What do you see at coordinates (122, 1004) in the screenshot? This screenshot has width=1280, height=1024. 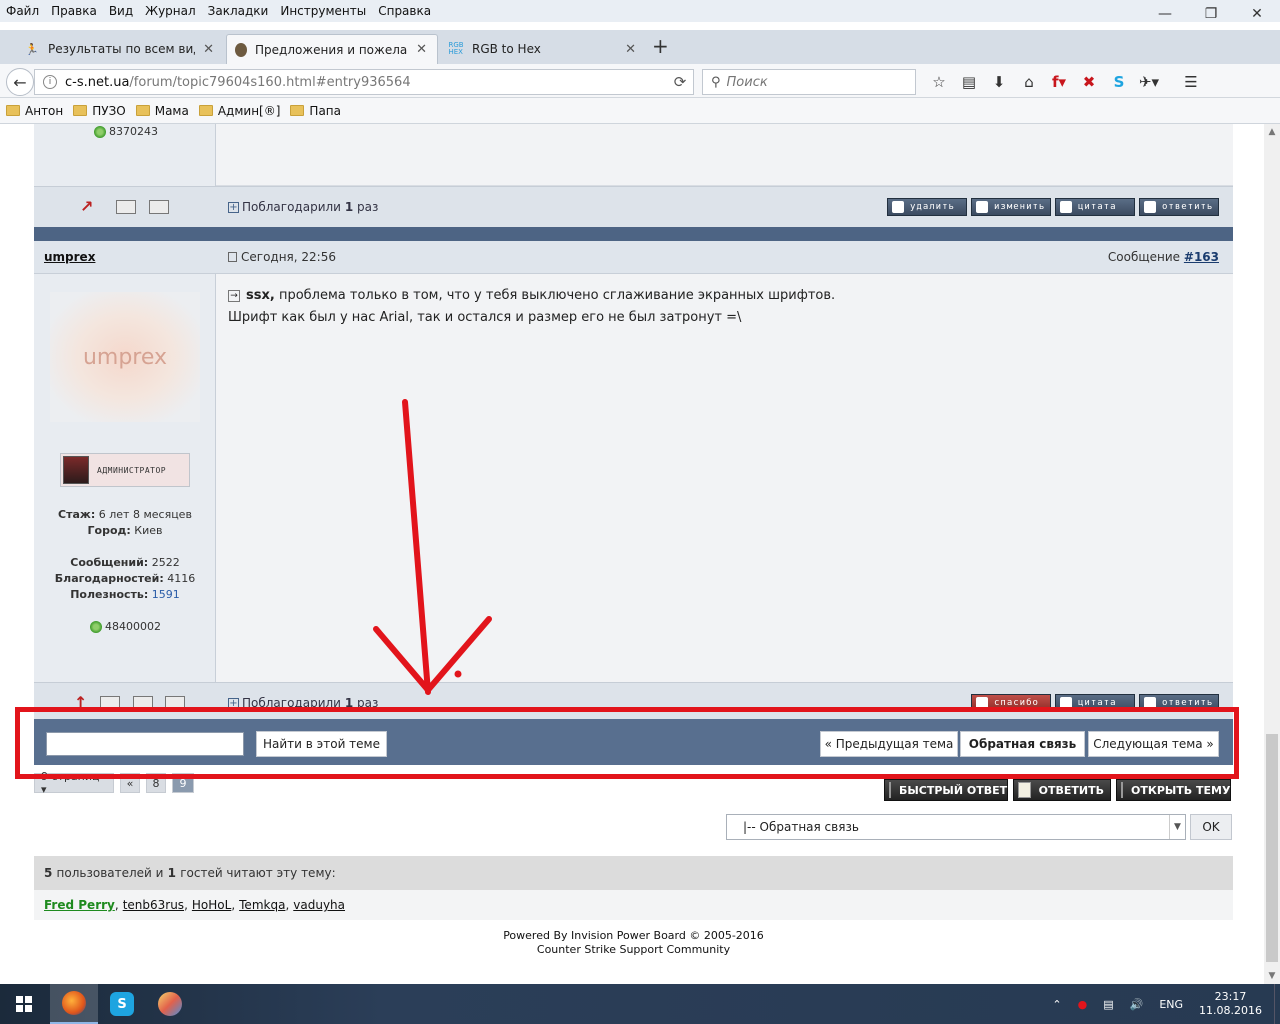 I see `taskbar-skype: S` at bounding box center [122, 1004].